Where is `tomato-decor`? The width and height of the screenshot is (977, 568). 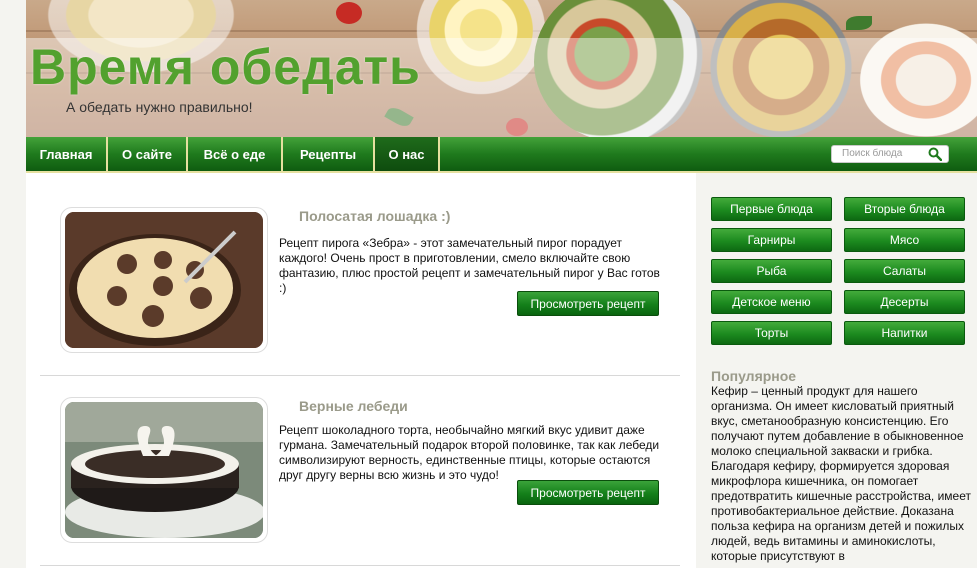 tomato-decor is located at coordinates (349, 13).